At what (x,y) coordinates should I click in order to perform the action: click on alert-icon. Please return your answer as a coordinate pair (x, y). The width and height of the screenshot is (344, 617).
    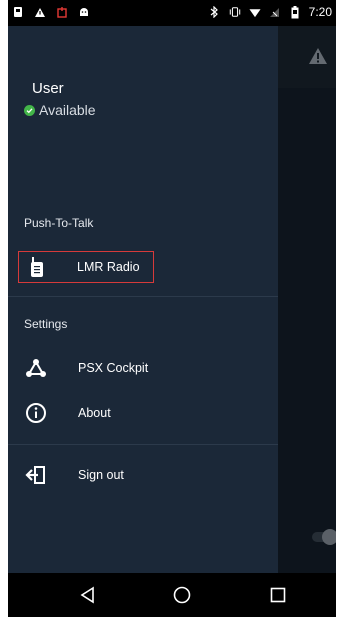
    Looking at the image, I should click on (40, 12).